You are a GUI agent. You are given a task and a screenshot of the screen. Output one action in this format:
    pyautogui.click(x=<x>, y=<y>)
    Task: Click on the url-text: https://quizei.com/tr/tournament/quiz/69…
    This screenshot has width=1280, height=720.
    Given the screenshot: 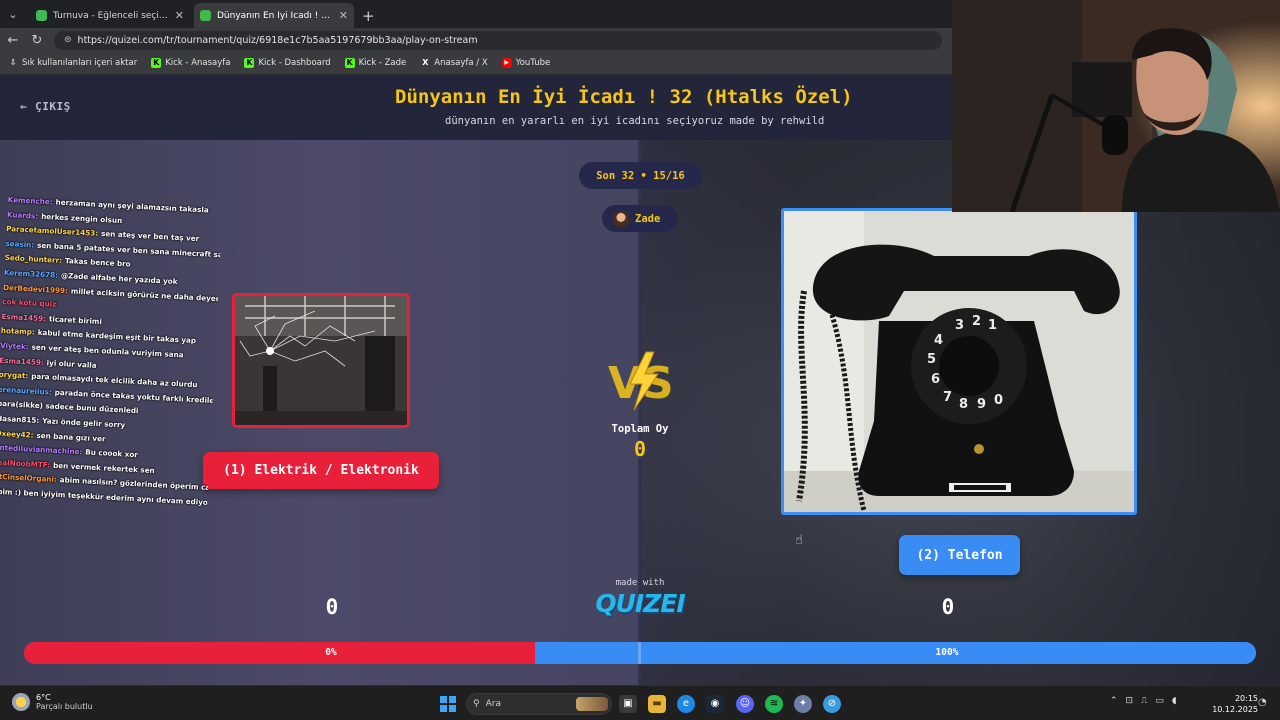 What is the action you would take?
    pyautogui.click(x=277, y=40)
    